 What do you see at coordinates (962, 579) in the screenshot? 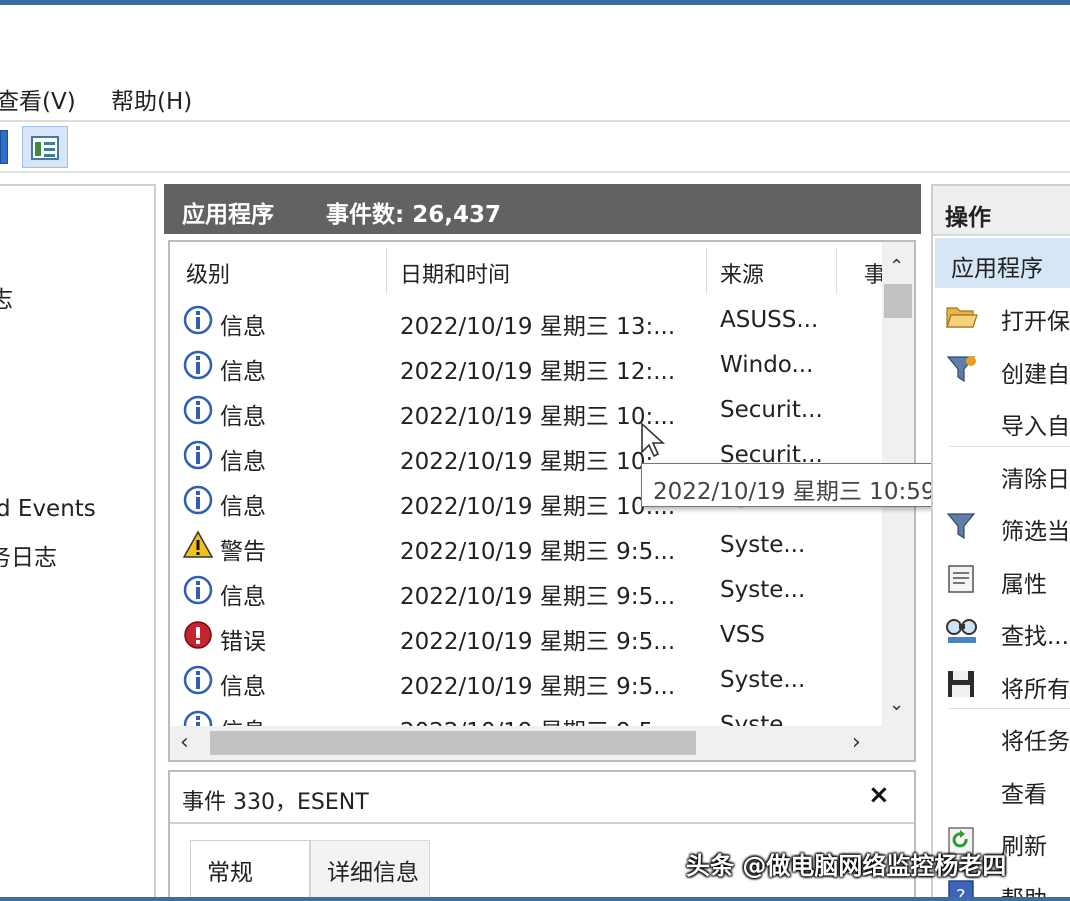
I see `properties-icon` at bounding box center [962, 579].